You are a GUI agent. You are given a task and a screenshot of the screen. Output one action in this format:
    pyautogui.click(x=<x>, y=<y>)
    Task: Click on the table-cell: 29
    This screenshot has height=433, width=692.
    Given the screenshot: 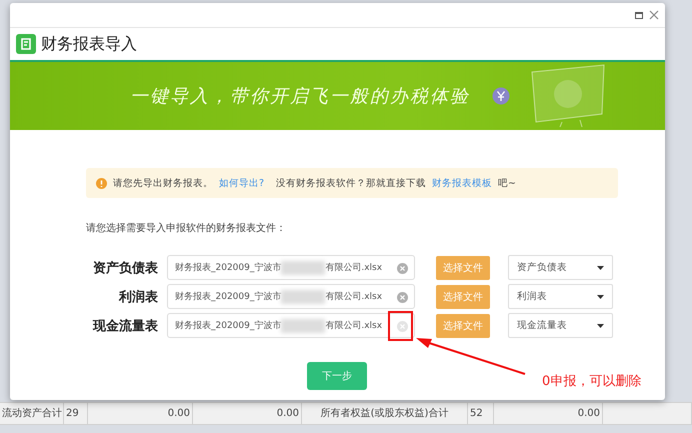 What is the action you would take?
    pyautogui.click(x=76, y=413)
    